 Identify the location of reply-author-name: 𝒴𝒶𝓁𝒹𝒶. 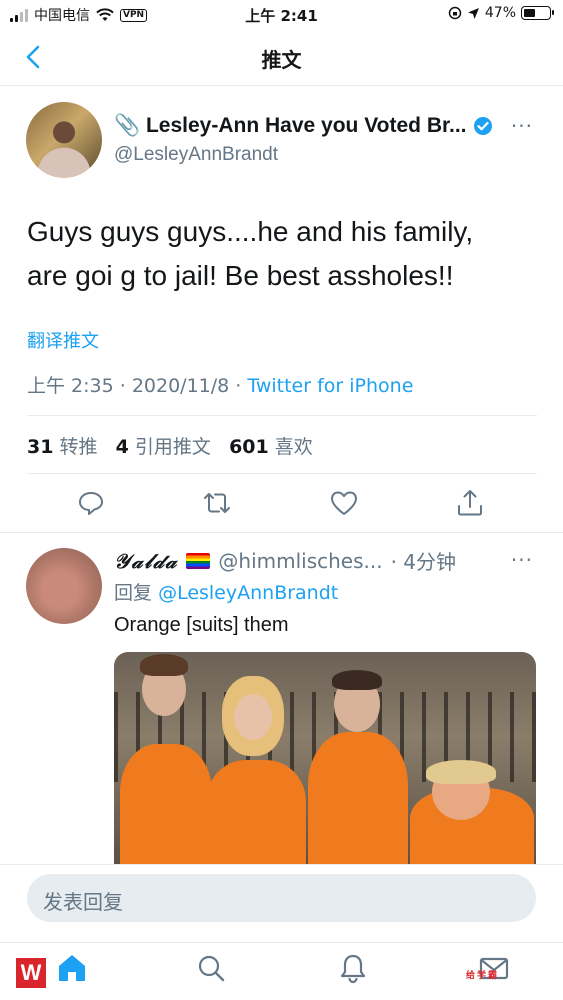
(146, 561).